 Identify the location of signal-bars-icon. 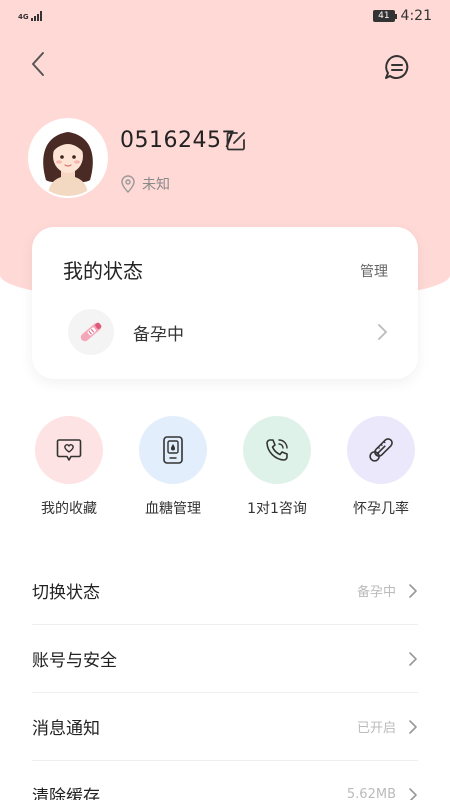
(36, 16).